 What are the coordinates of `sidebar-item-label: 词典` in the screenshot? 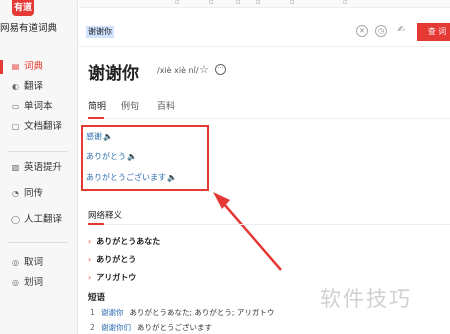 It's located at (34, 66).